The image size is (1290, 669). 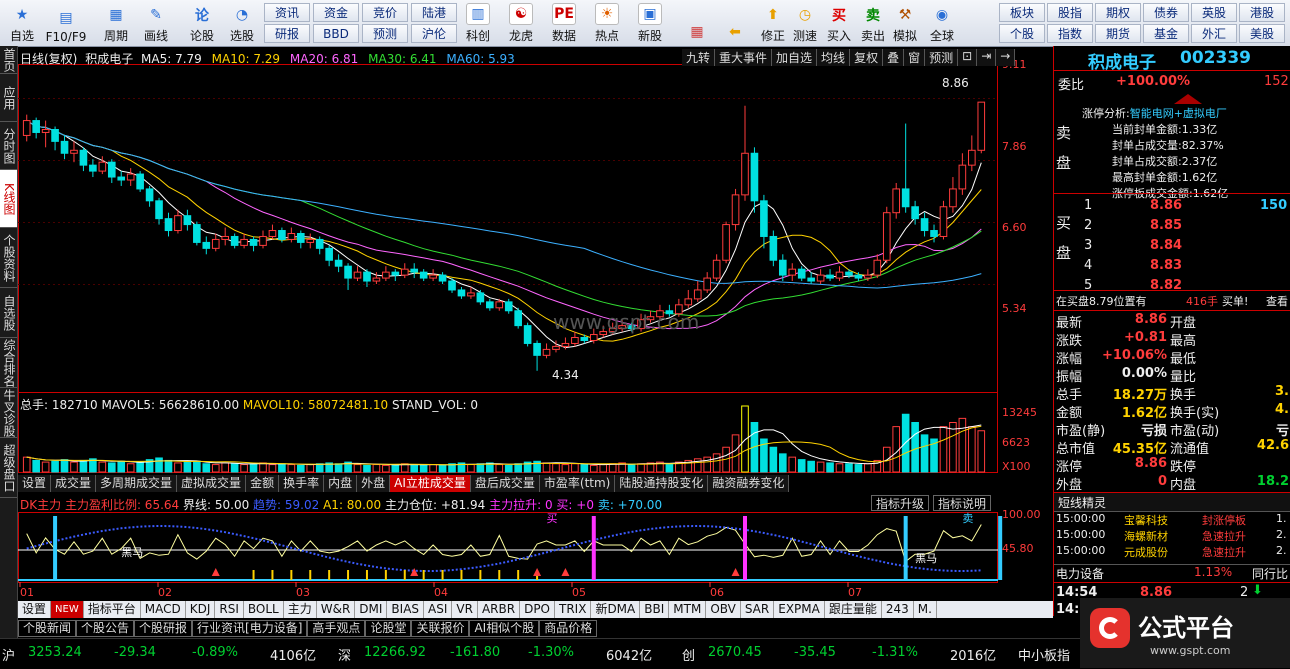 What do you see at coordinates (8, 98) in the screenshot?
I see `left-tab-1: 应用` at bounding box center [8, 98].